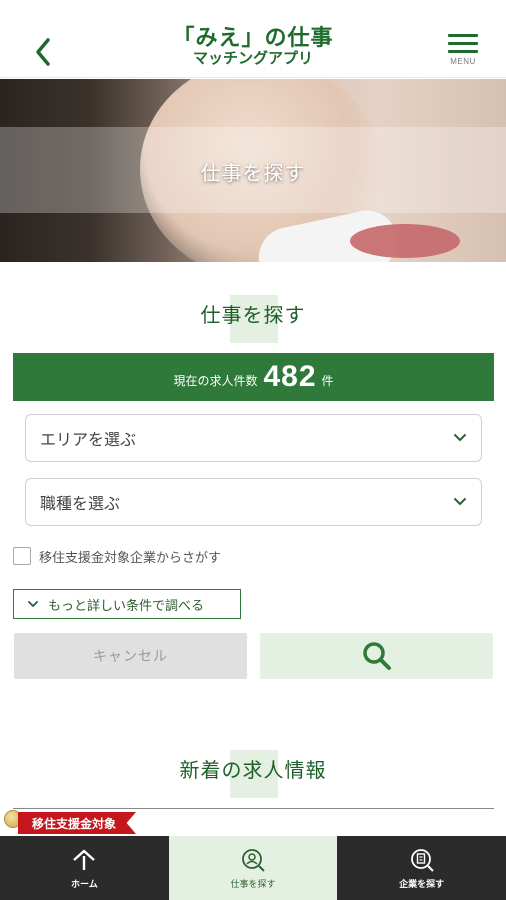 The height and width of the screenshot is (900, 506). What do you see at coordinates (253, 173) in the screenshot?
I see `hero-title: 仕事を探す` at bounding box center [253, 173].